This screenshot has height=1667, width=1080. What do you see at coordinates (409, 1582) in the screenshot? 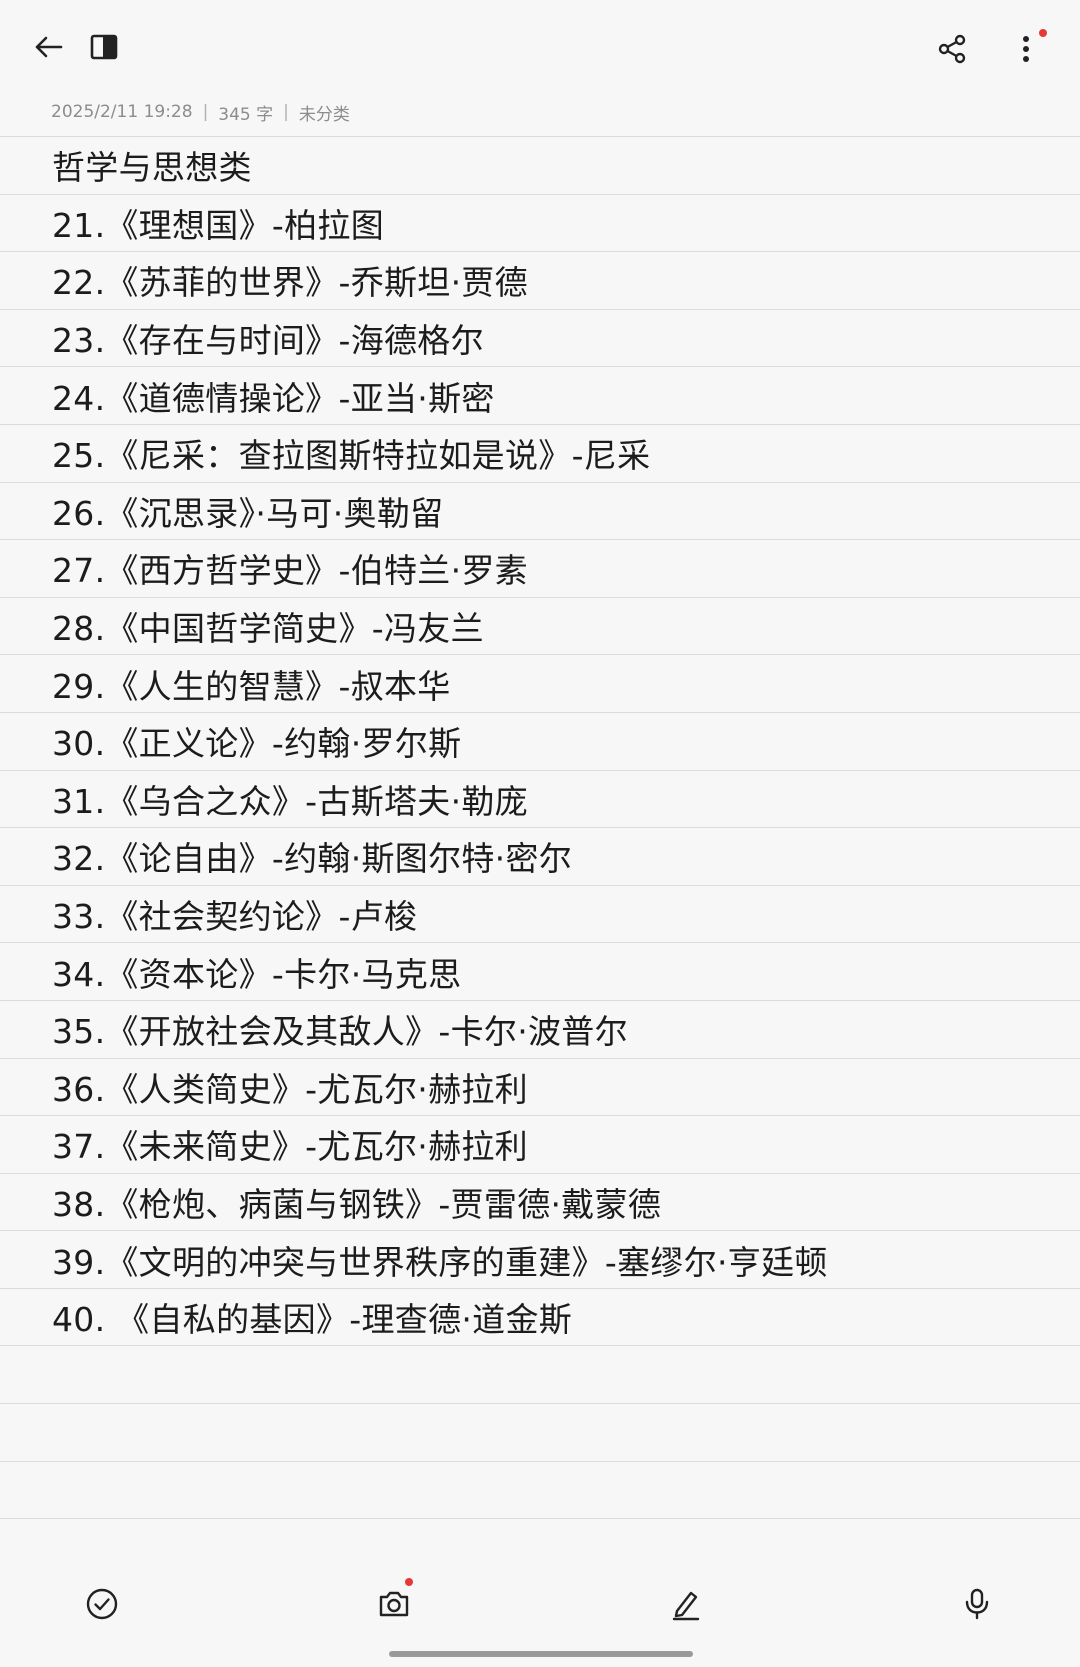
I see `camera-badge-dot` at bounding box center [409, 1582].